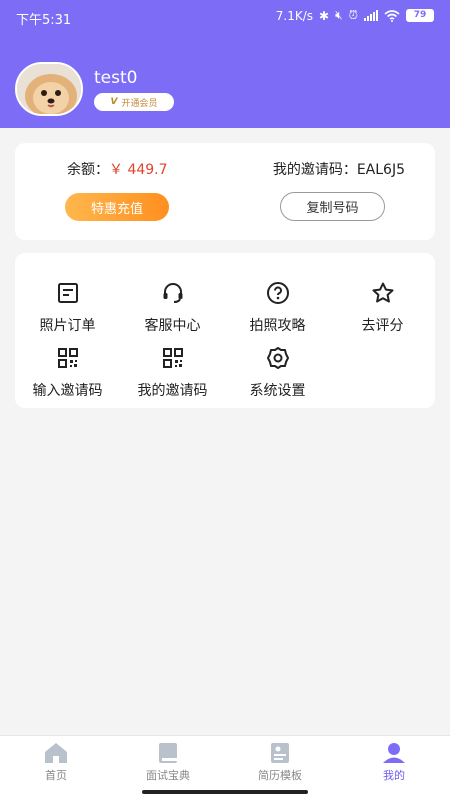 The height and width of the screenshot is (800, 450). What do you see at coordinates (67, 293) in the screenshot?
I see `order-icon` at bounding box center [67, 293].